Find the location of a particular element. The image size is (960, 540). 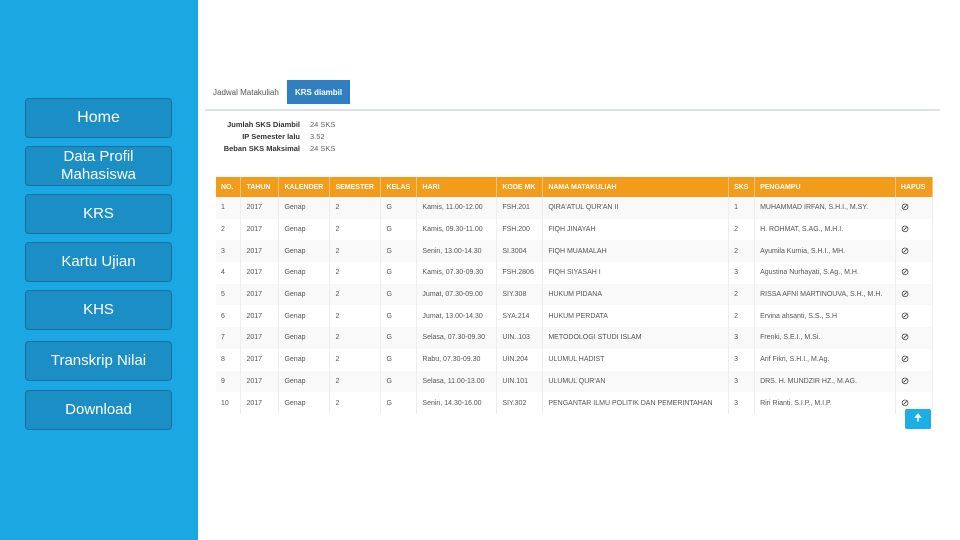

table-cell: ULUMUL QUR'AN is located at coordinates (636, 381).